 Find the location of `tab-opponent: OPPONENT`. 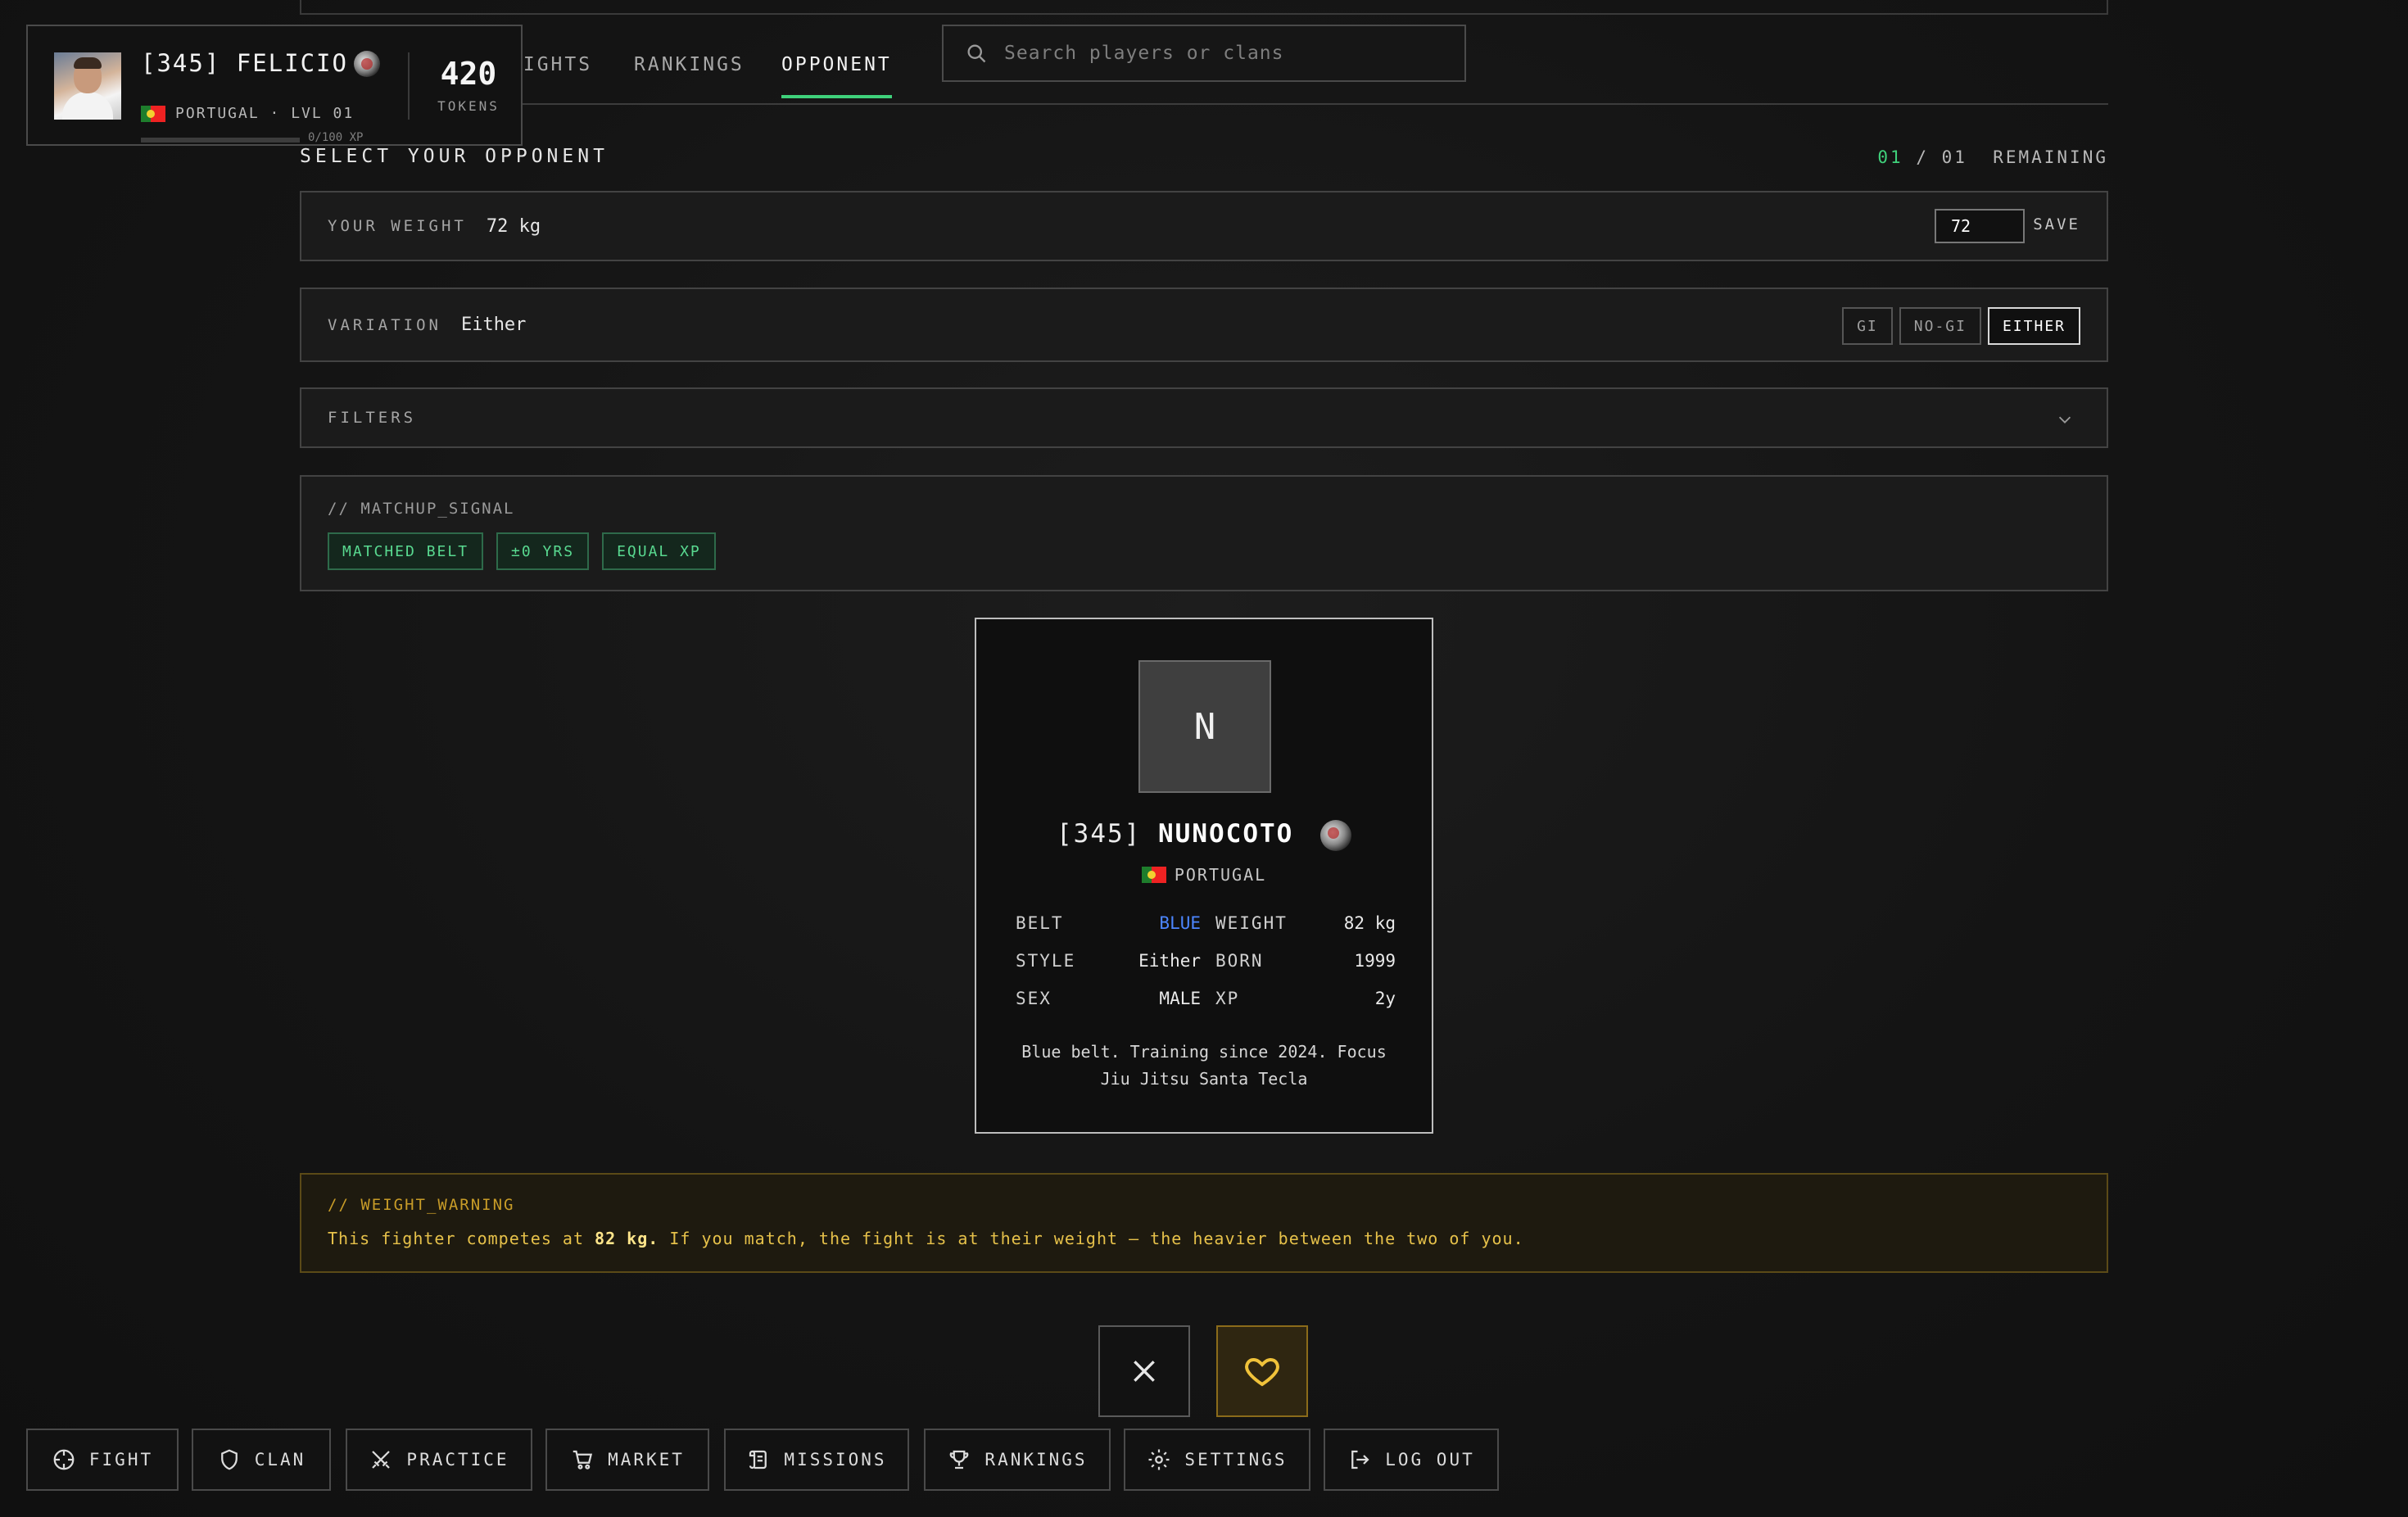

tab-opponent: OPPONENT is located at coordinates (836, 76).